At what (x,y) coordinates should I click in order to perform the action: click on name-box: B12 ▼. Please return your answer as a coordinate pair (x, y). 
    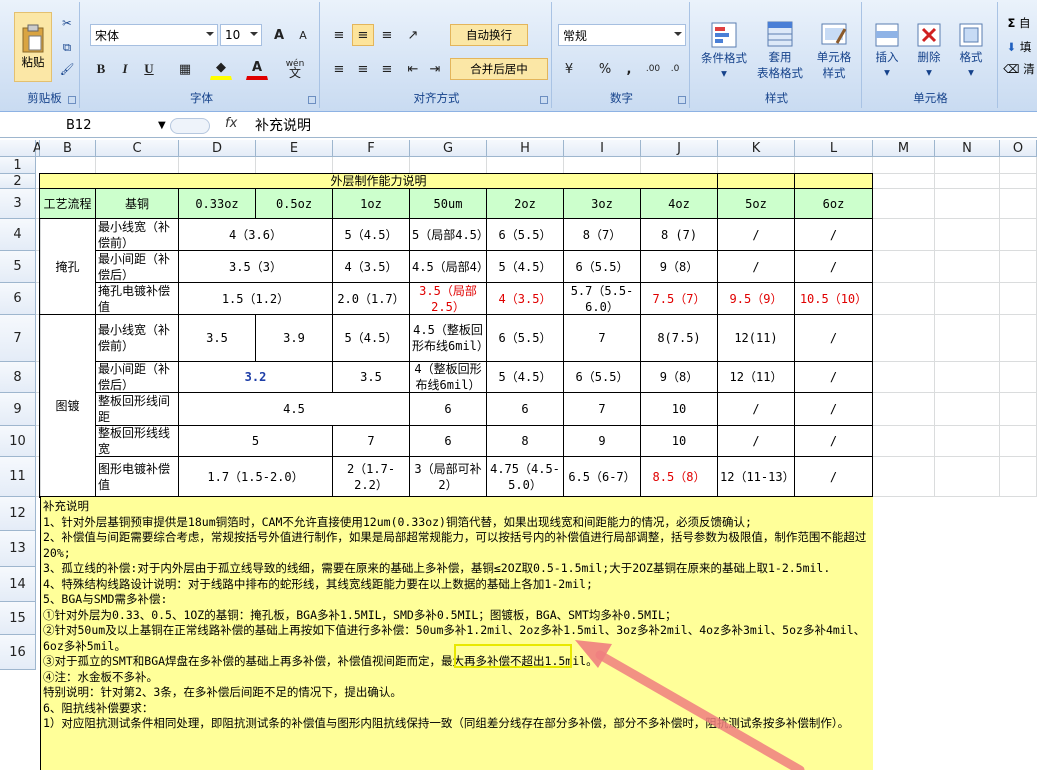
    Looking at the image, I should click on (88, 126).